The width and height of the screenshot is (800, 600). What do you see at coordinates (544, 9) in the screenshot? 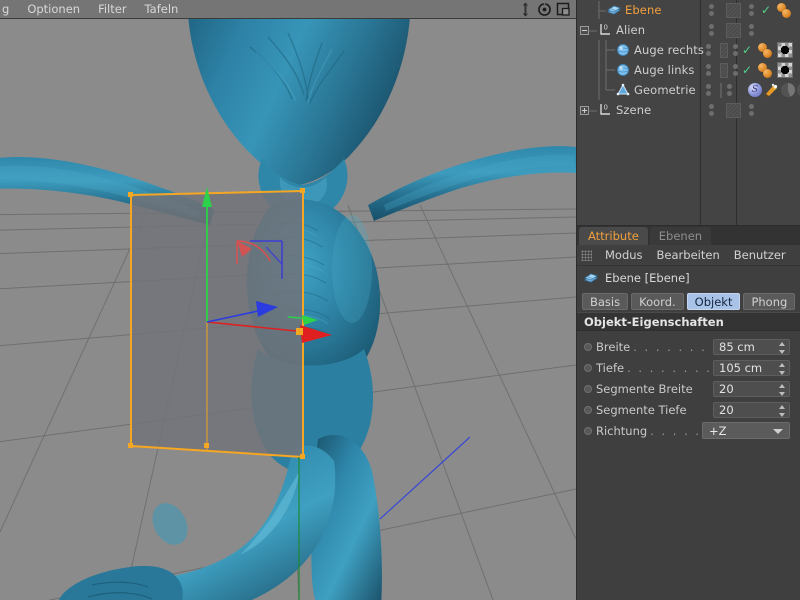
I see `rotate-view-icon` at bounding box center [544, 9].